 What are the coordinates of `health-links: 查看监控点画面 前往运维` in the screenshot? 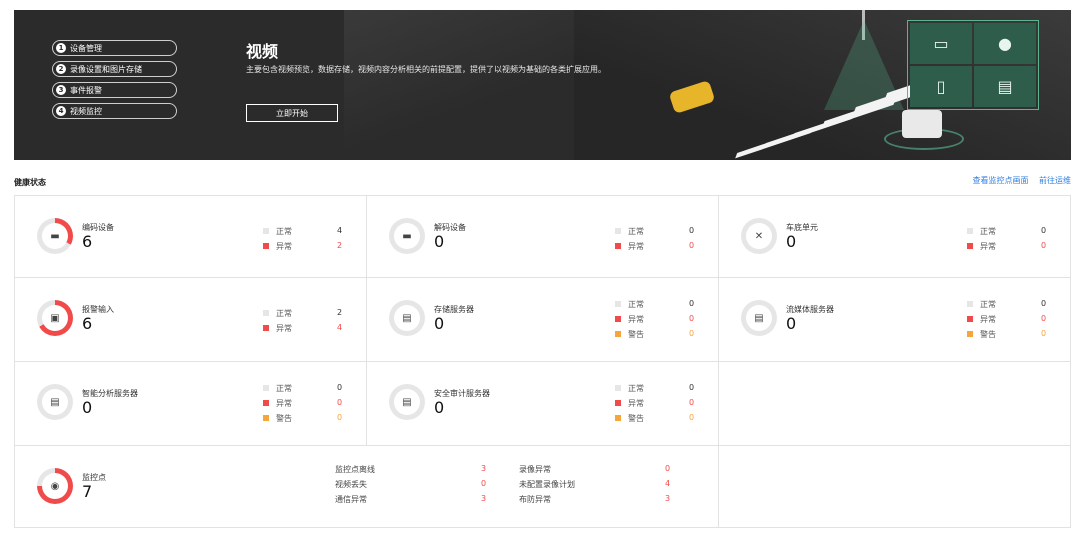 It's located at (1017, 180).